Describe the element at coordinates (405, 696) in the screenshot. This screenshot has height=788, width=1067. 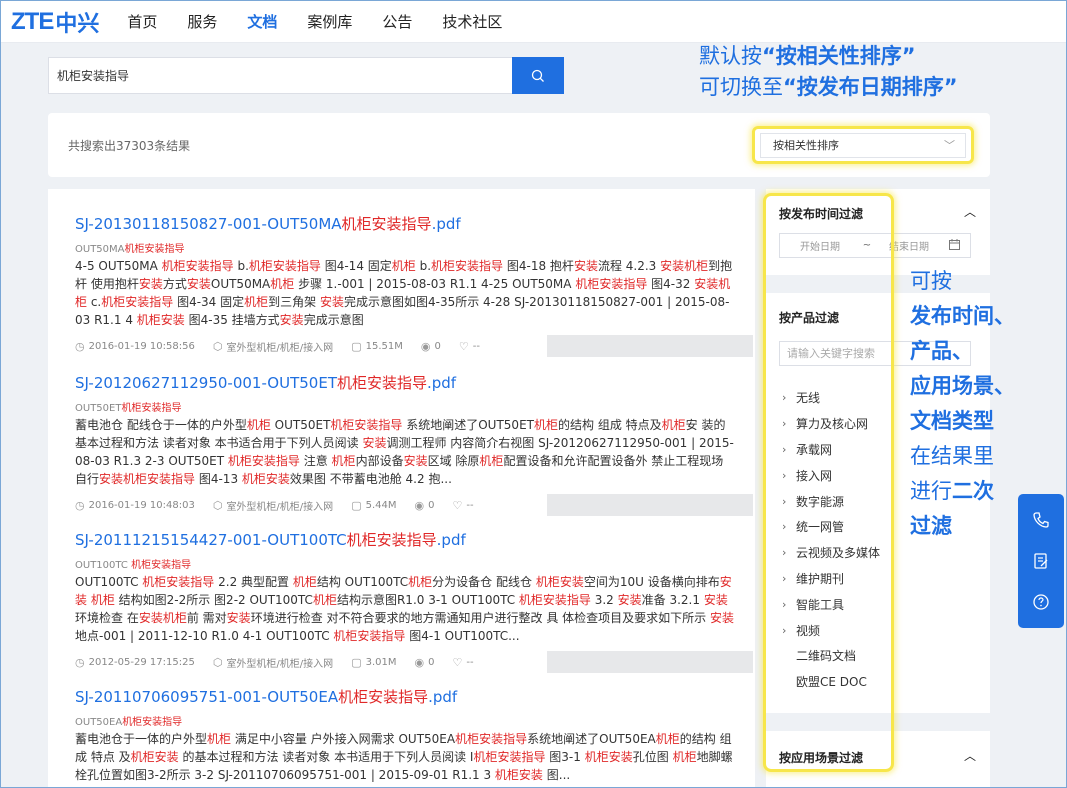
I see `result-title-link: SJ-20110706095751-001-OUT50EA机柜安装指导.pdf` at that location.